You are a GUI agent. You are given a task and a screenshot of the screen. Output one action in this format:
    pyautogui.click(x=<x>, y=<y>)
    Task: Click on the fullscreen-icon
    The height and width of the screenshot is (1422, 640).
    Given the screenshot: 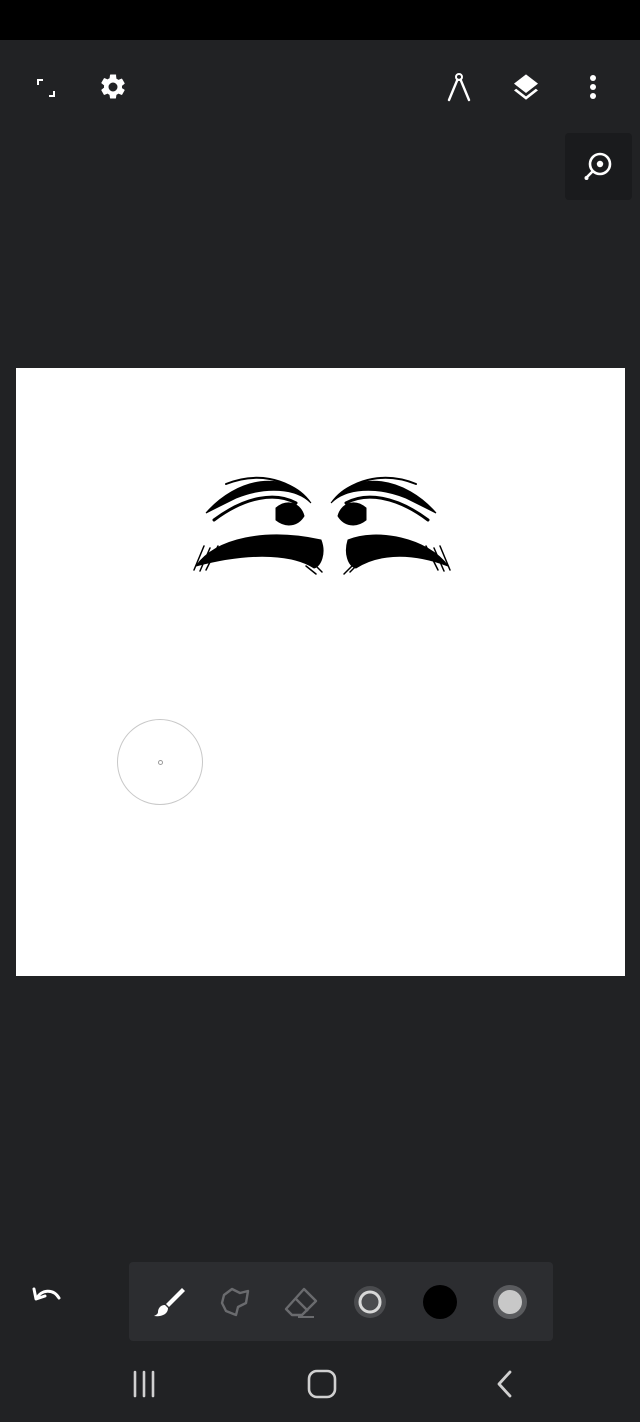 What is the action you would take?
    pyautogui.click(x=46, y=88)
    